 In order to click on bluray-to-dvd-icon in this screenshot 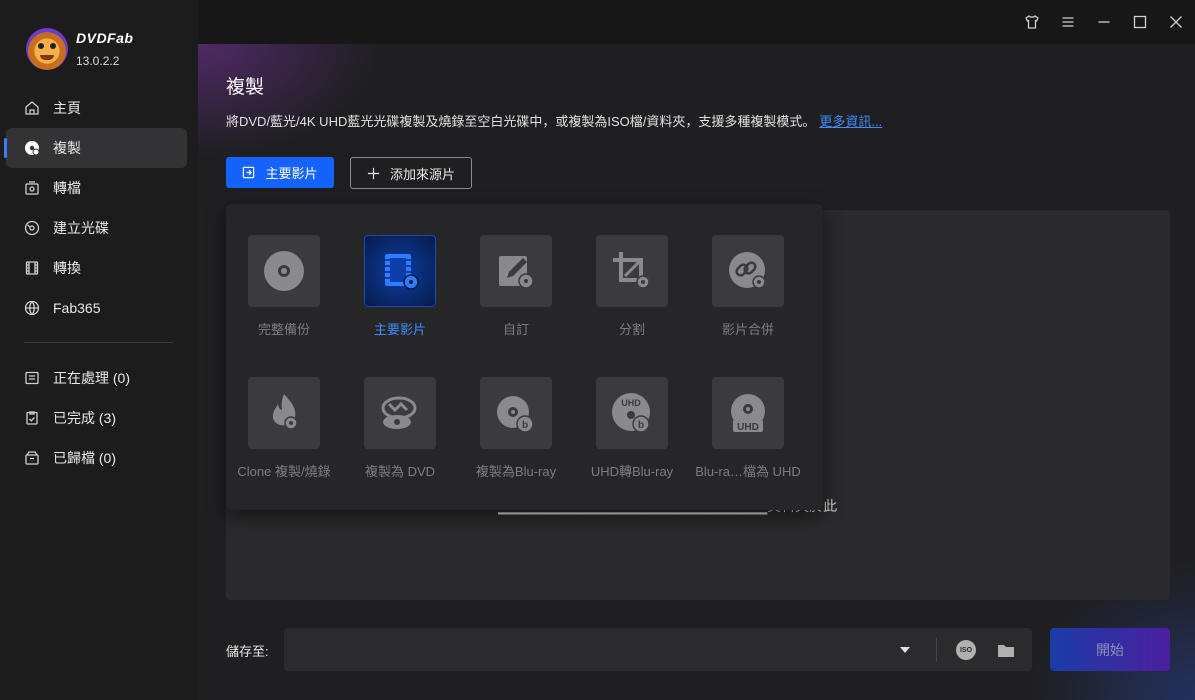, I will do `click(400, 413)`.